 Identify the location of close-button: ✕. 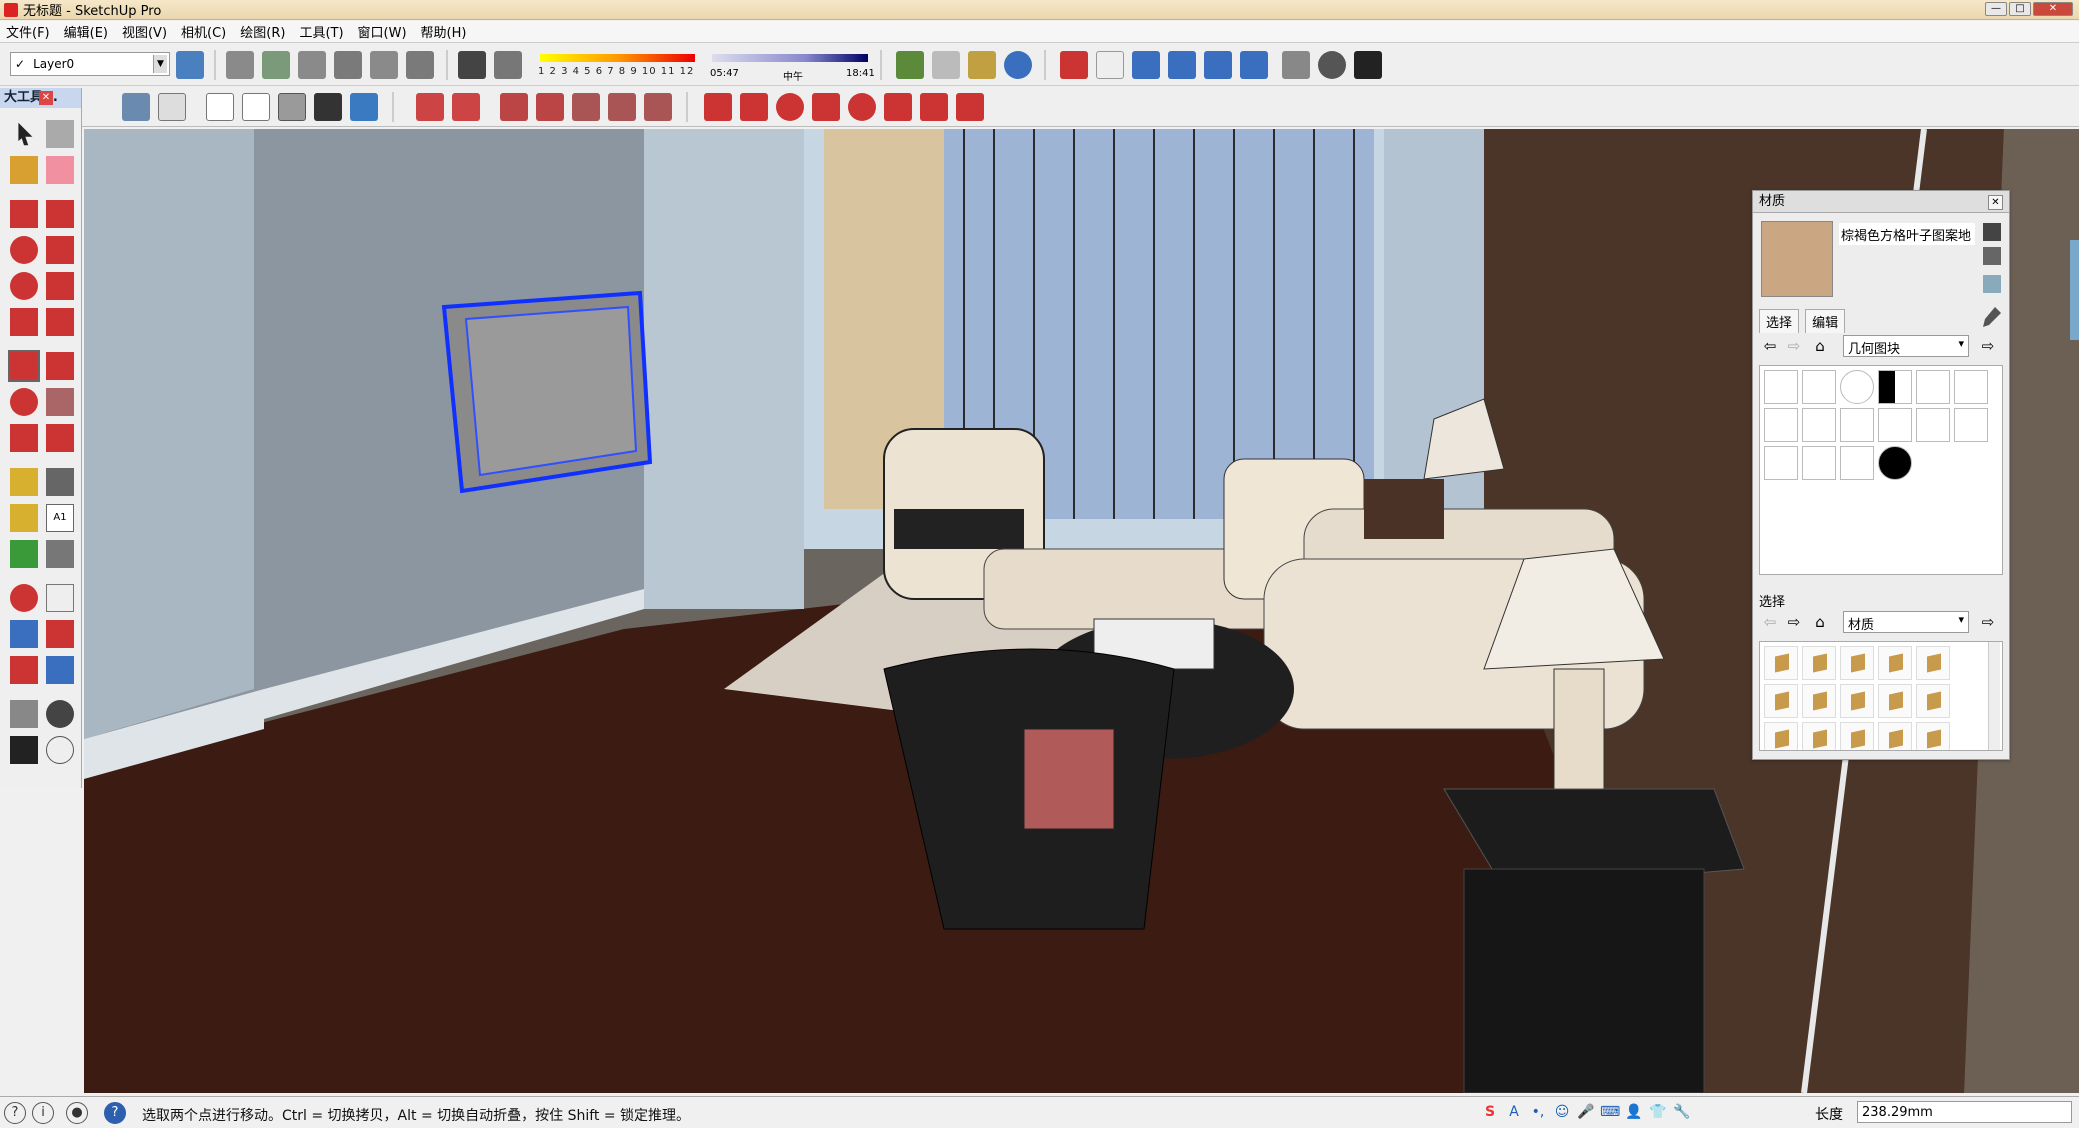
(2053, 9).